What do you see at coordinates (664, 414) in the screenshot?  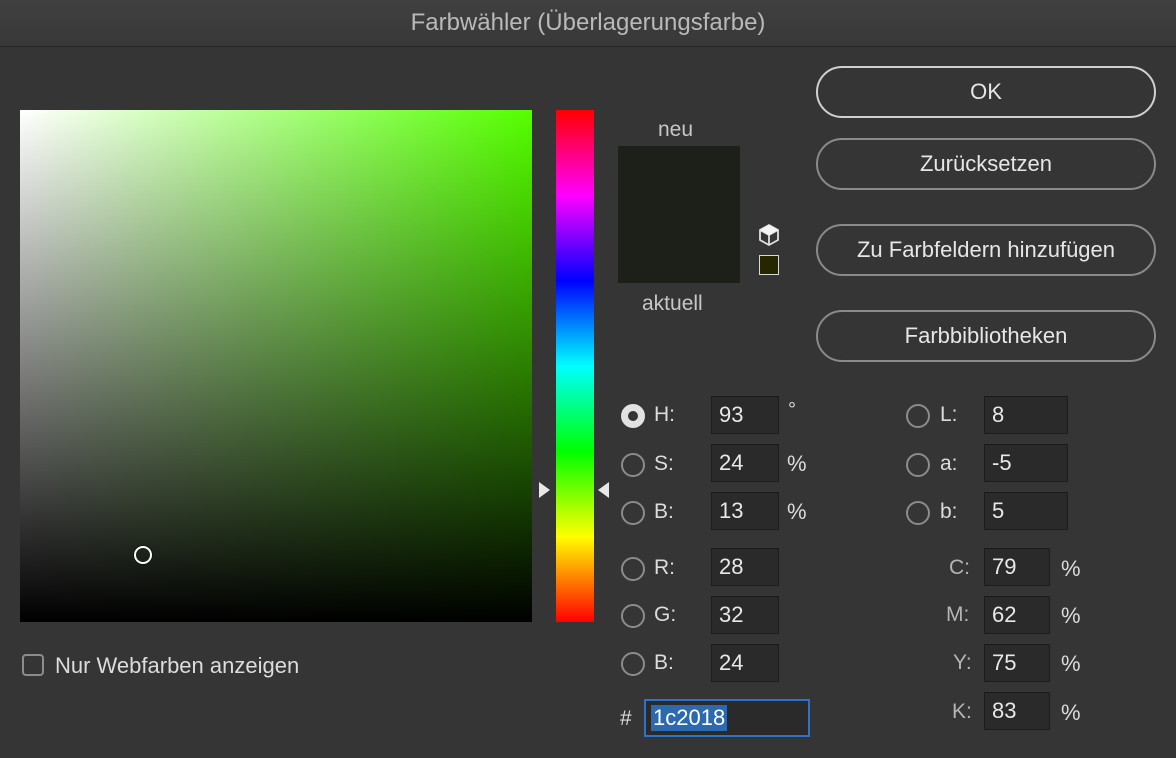 I see `hue-label: H:` at bounding box center [664, 414].